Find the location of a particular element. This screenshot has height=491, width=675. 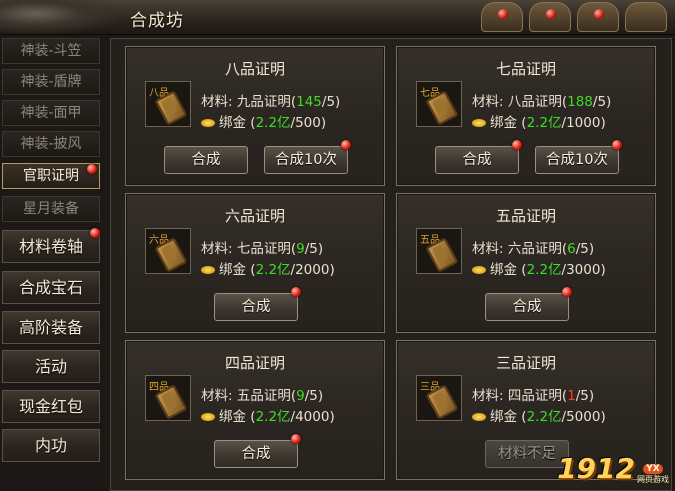

gold-need: /5000 is located at coordinates (581, 417).